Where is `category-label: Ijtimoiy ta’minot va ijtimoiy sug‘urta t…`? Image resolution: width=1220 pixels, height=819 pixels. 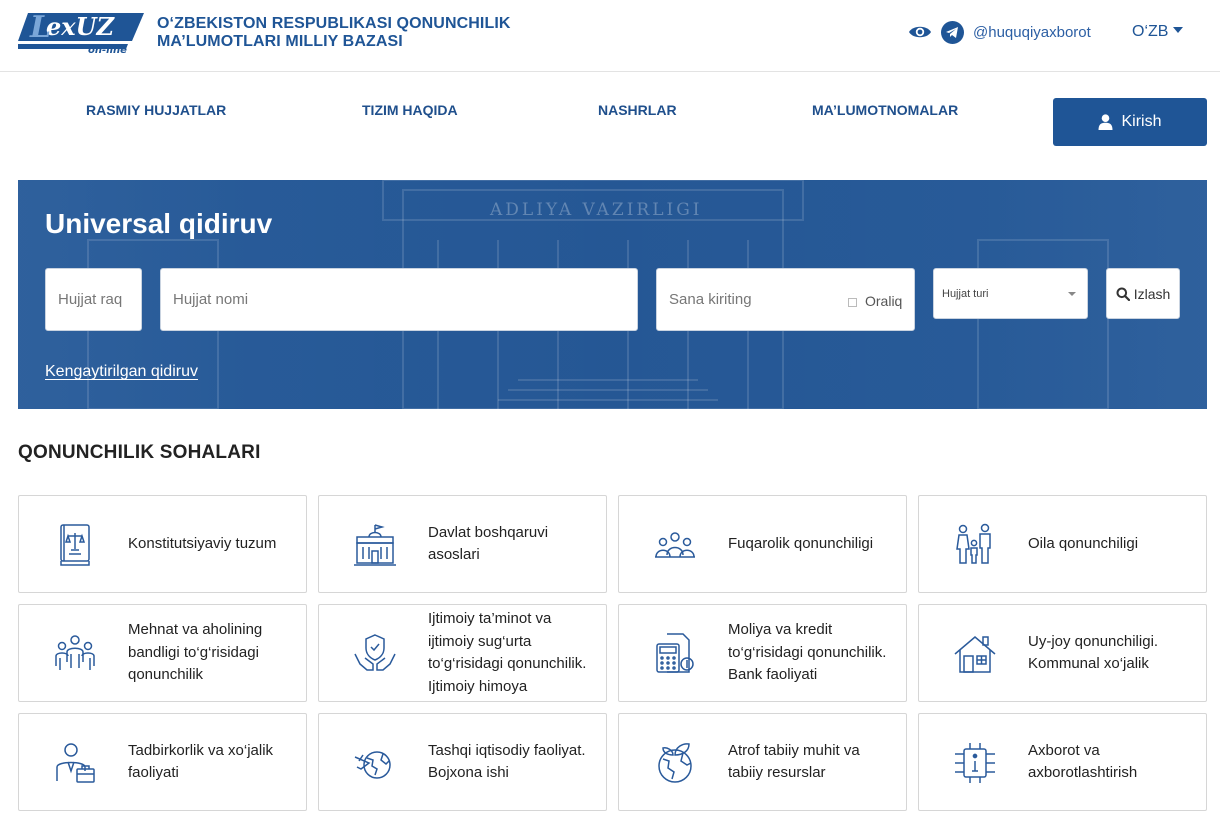 category-label: Ijtimoiy ta’minot va ijtimoiy sug‘urta t… is located at coordinates (507, 652).